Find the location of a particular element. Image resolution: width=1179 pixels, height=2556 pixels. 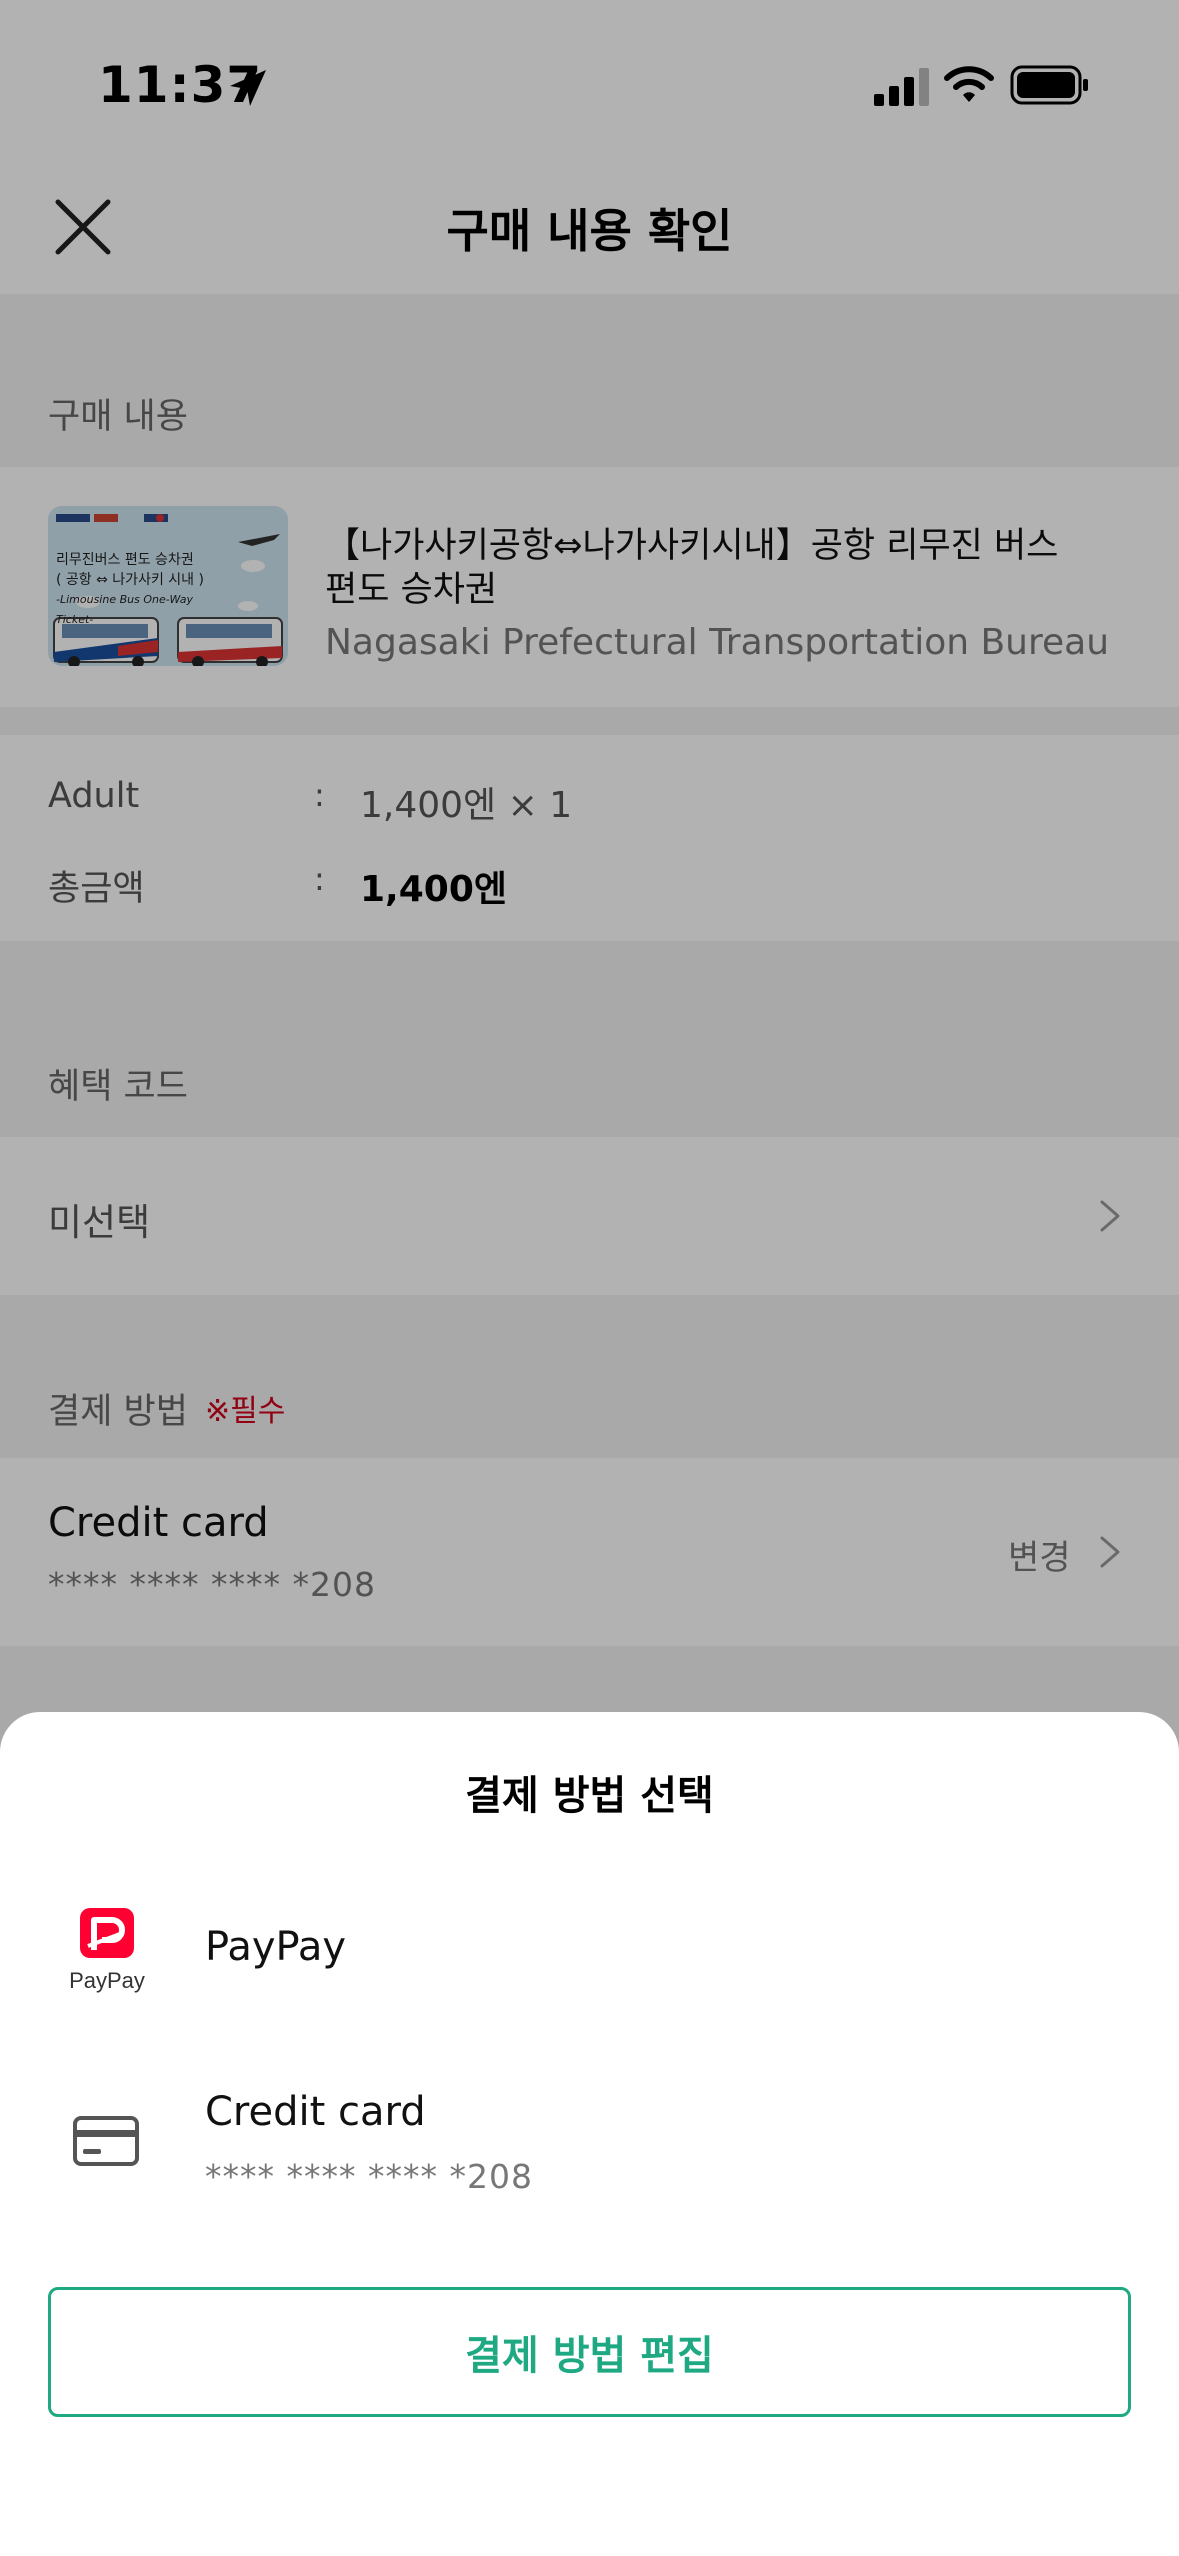

paypay-label: PayPay is located at coordinates (276, 1947).